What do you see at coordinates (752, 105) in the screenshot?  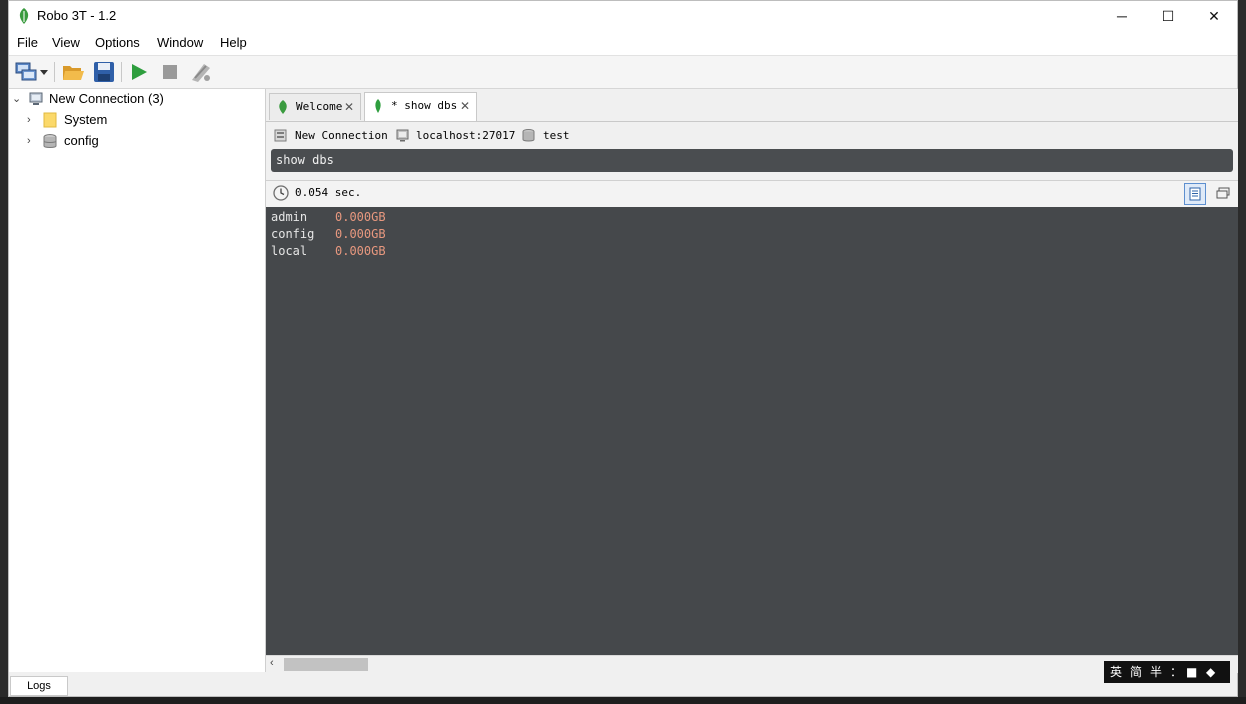 I see `tab-bar: Welcome ✕ * show dbs ✕` at bounding box center [752, 105].